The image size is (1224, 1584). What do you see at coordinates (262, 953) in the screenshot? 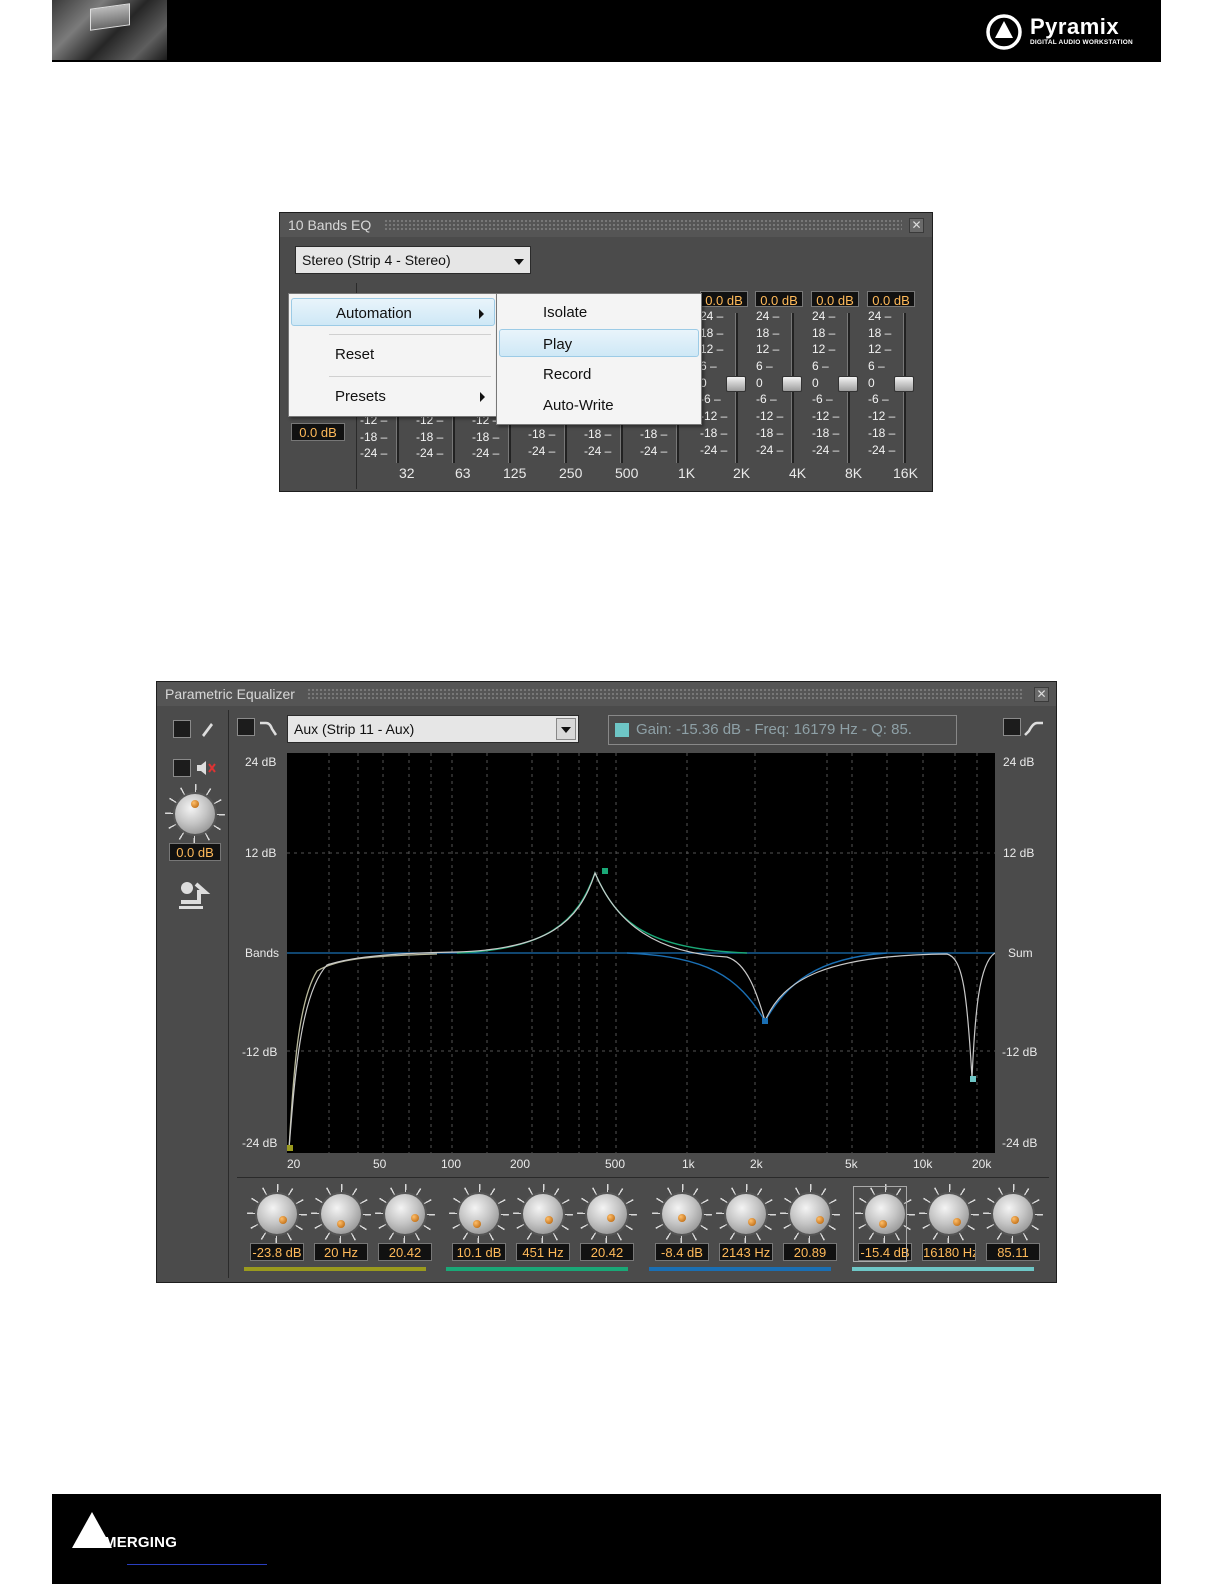
I see `y-label-bands: Bands` at bounding box center [262, 953].